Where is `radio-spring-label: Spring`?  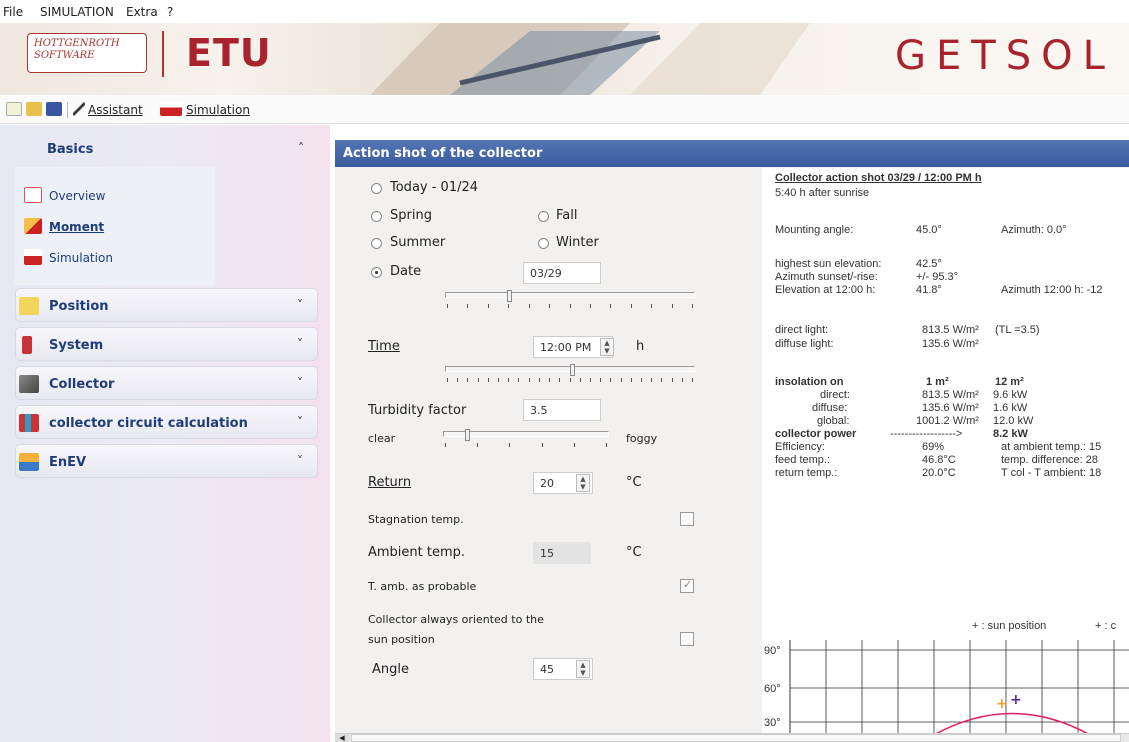 radio-spring-label: Spring is located at coordinates (411, 215).